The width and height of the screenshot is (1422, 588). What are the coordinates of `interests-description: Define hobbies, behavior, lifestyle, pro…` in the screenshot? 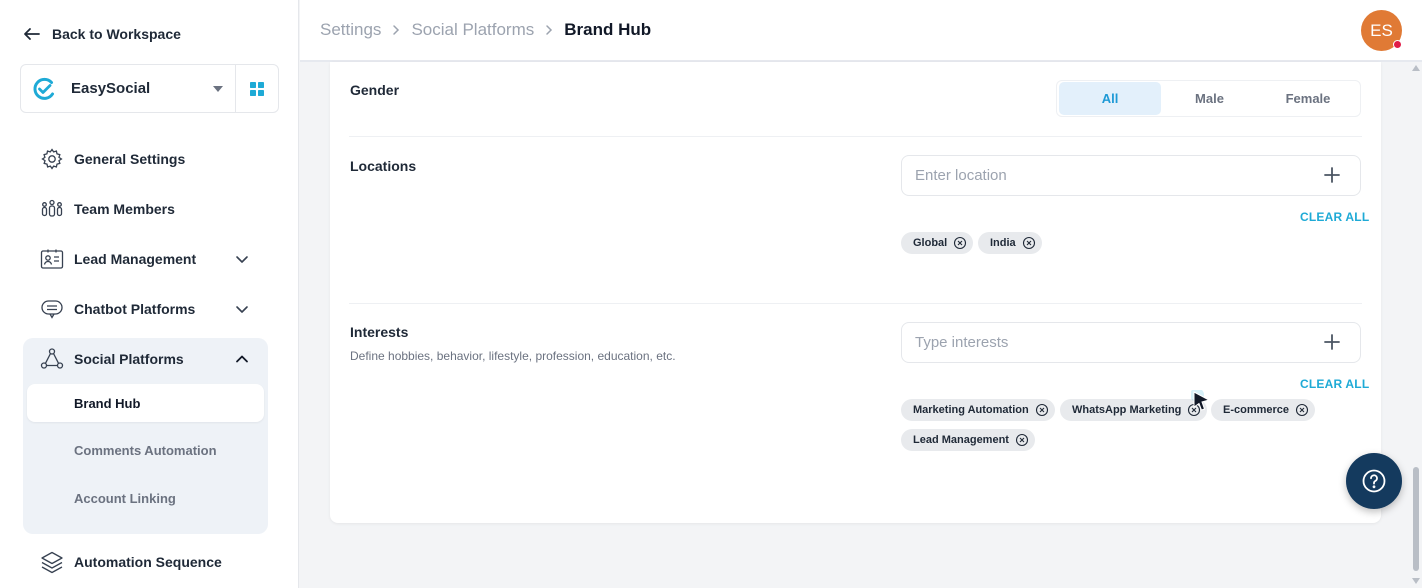 It's located at (513, 356).